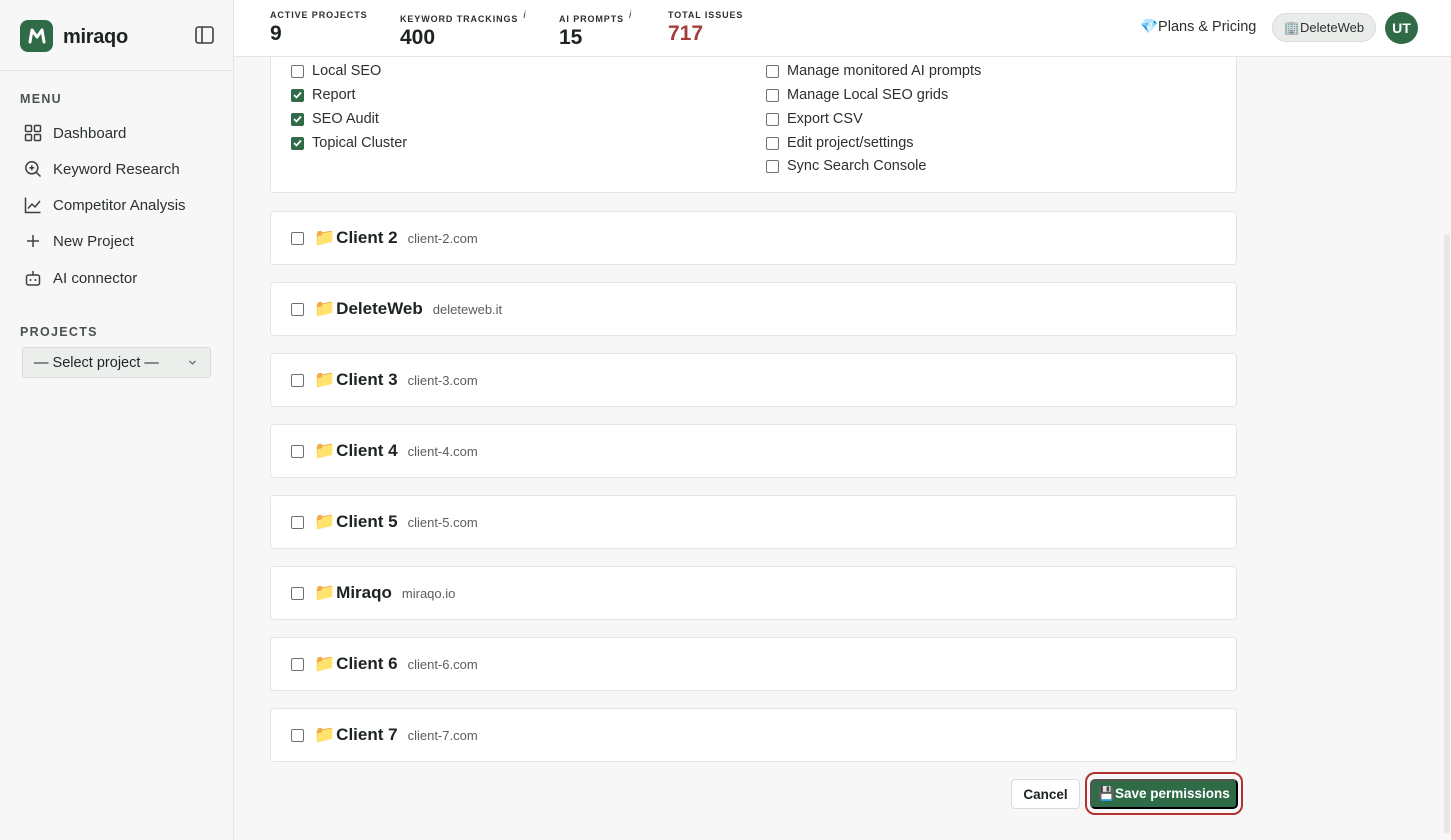 The image size is (1451, 840). I want to click on page-scrollbar, so click(1447, 534).